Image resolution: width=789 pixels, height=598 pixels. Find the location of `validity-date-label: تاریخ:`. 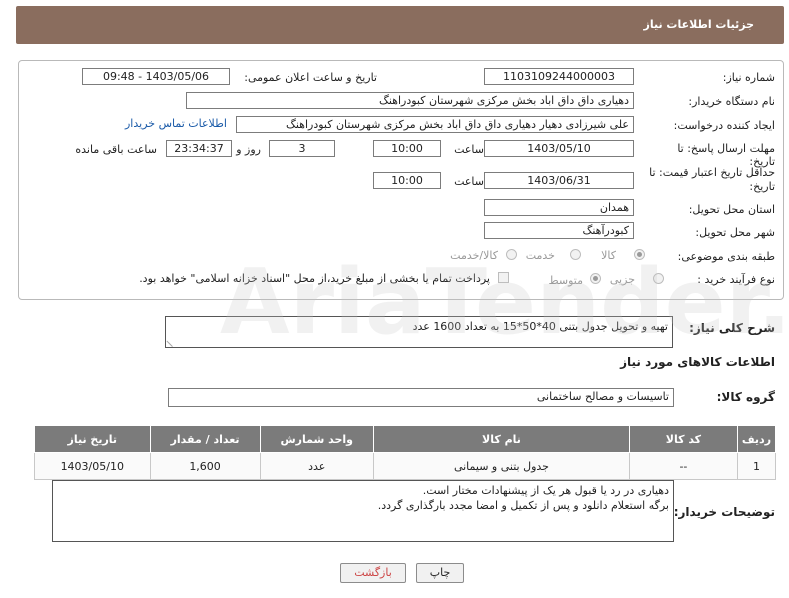

validity-date-label: تاریخ: is located at coordinates (762, 186).